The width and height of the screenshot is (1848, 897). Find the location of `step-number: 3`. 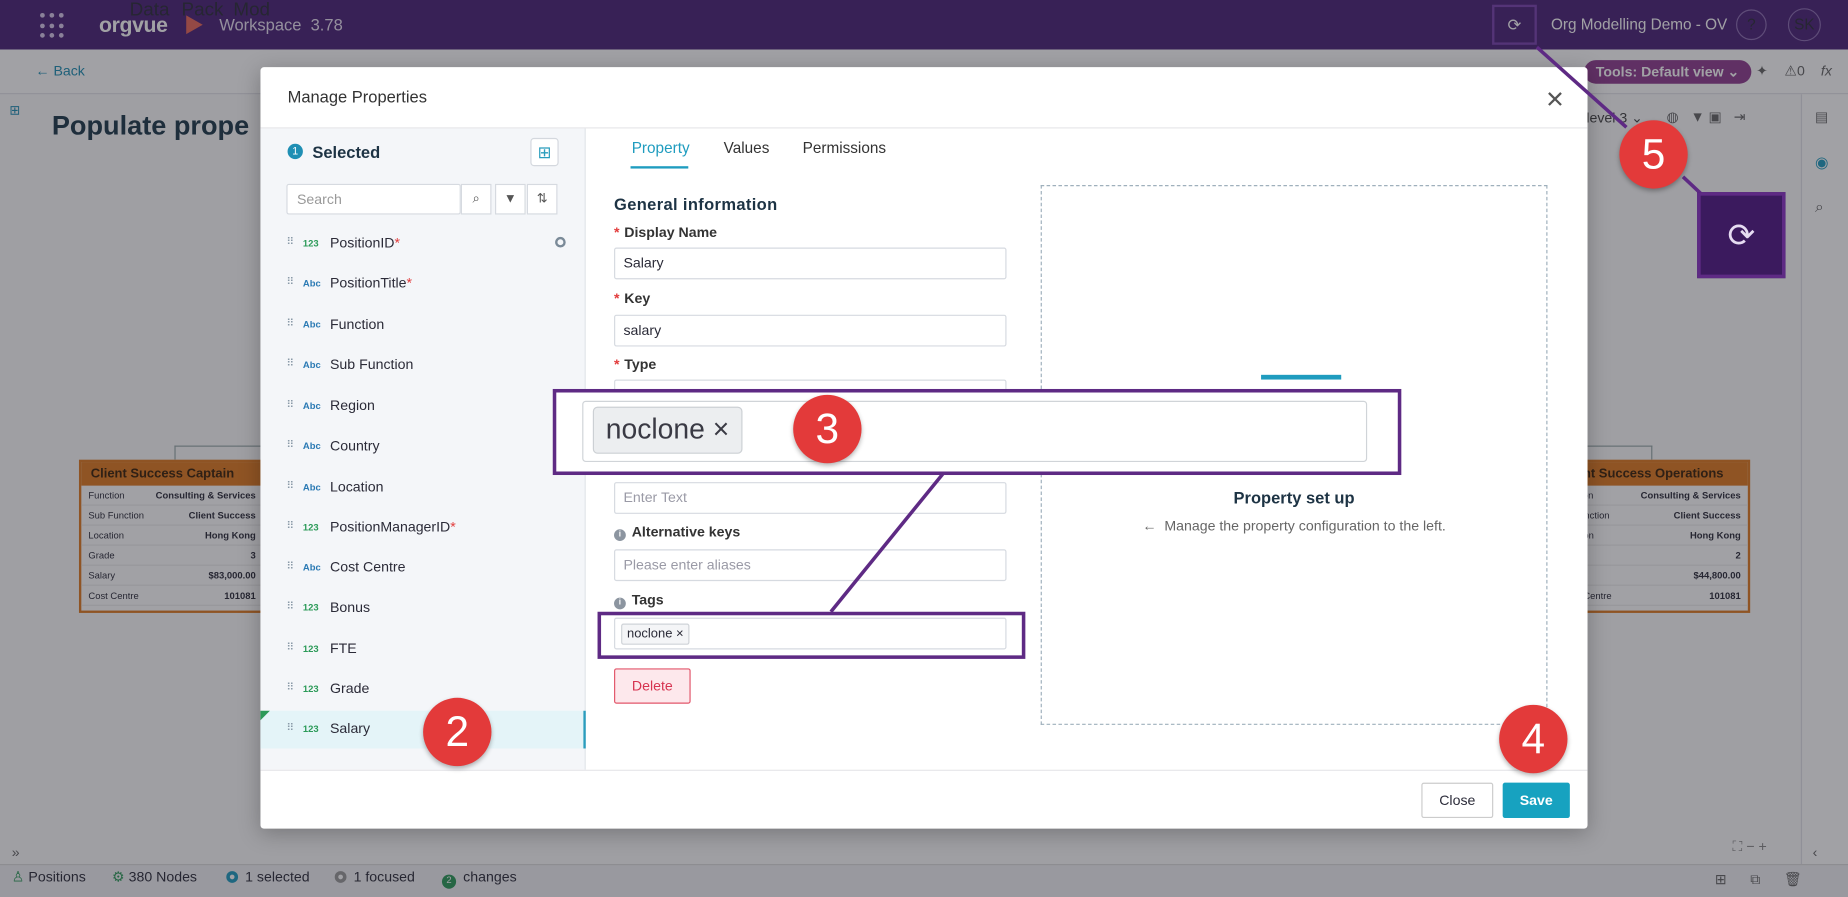

step-number: 3 is located at coordinates (827, 429).